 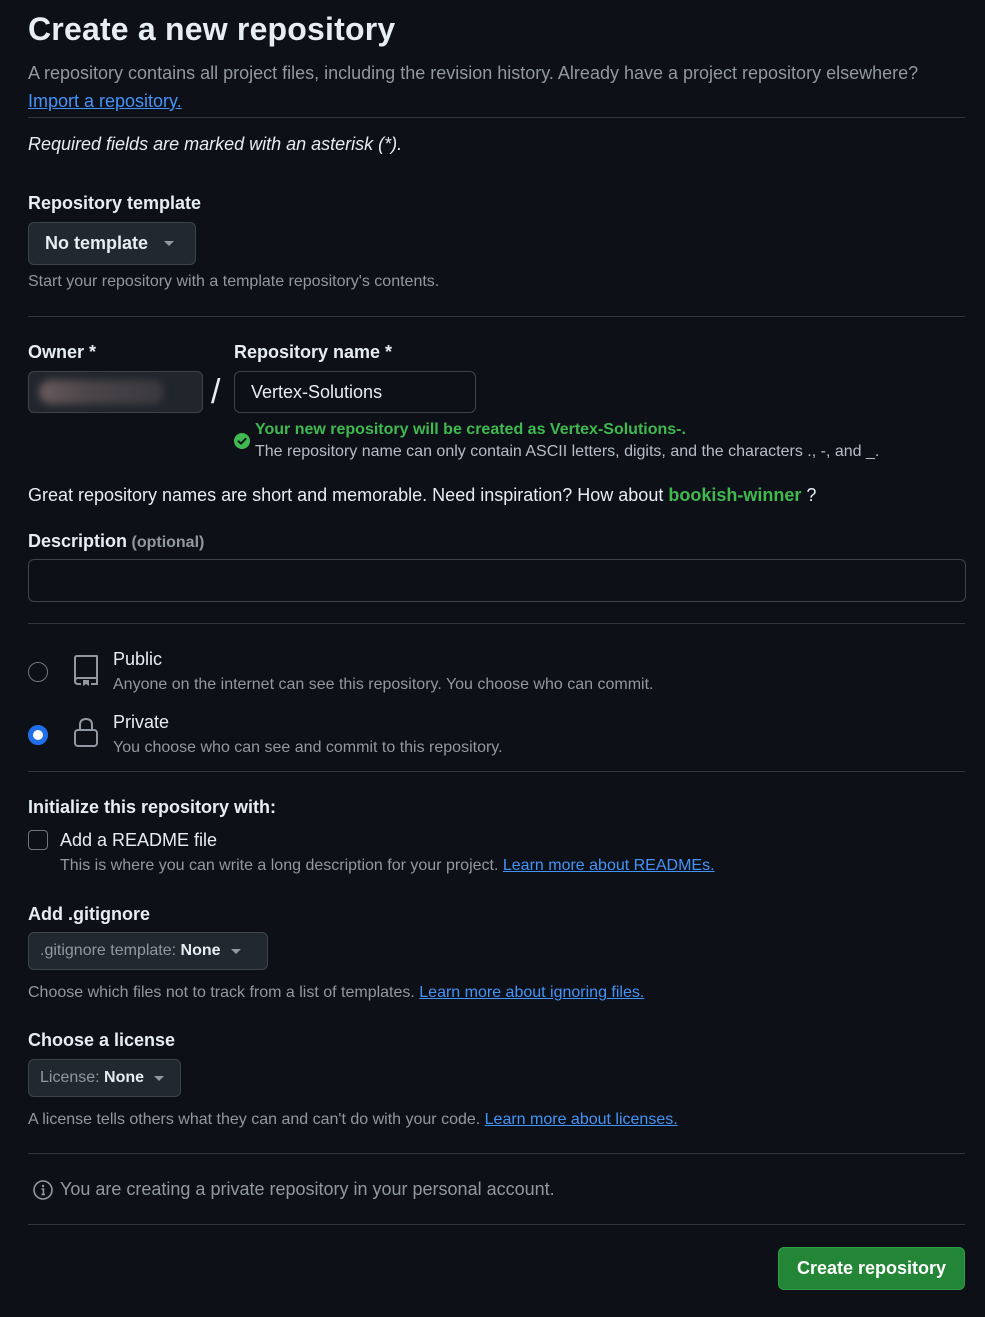 I want to click on repo-name-label: Repository name *, so click(x=313, y=352).